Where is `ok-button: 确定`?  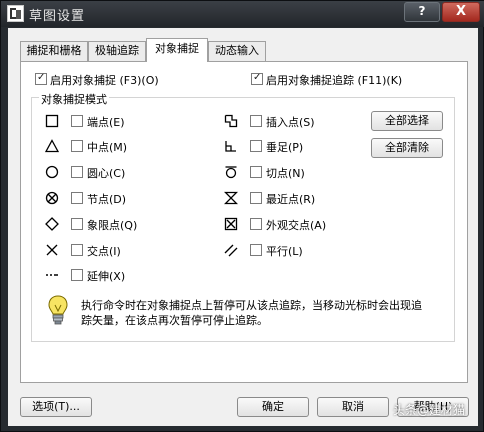
ok-button: 确定 is located at coordinates (273, 407).